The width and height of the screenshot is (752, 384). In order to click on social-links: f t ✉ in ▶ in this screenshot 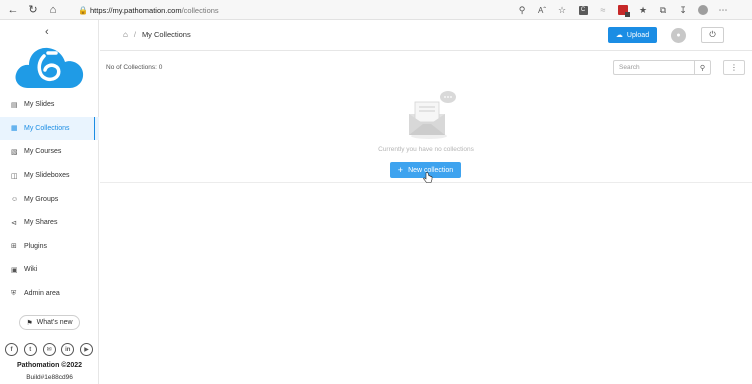, I will do `click(49, 349)`.